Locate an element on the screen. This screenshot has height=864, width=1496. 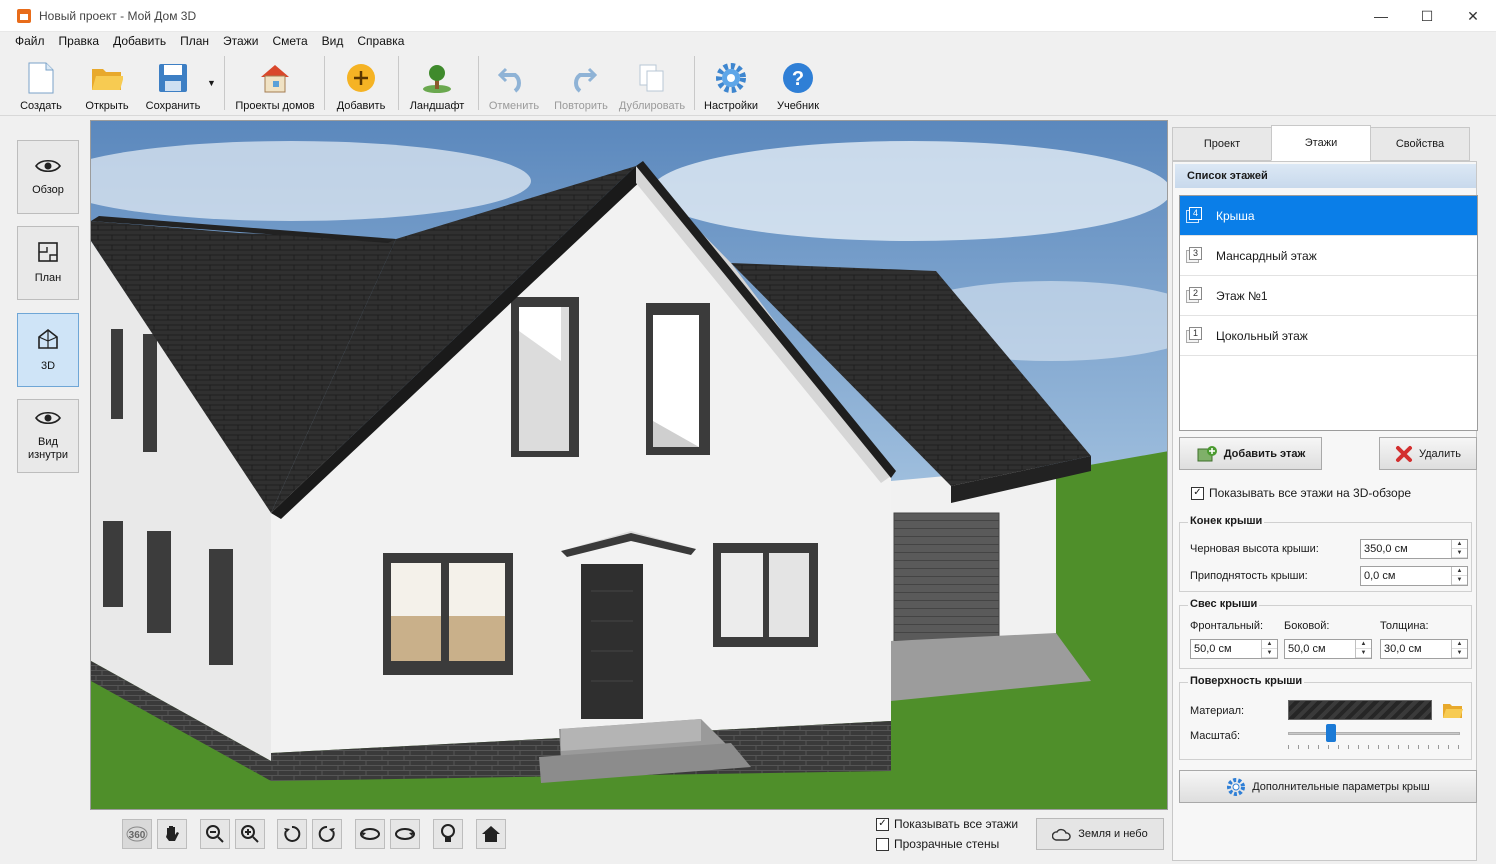
house-projects-button: Проекты домов is located at coordinates (275, 84).